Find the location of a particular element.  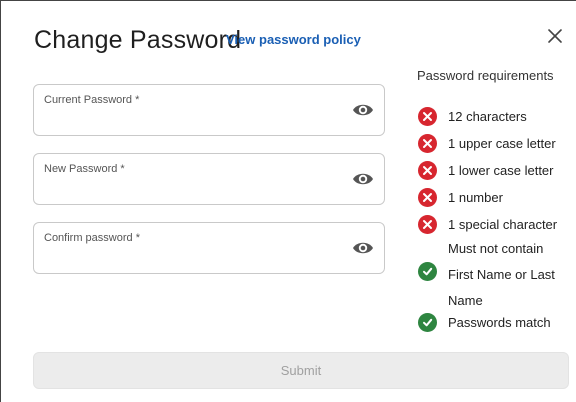

requirement-item: Passwords match is located at coordinates (484, 322).